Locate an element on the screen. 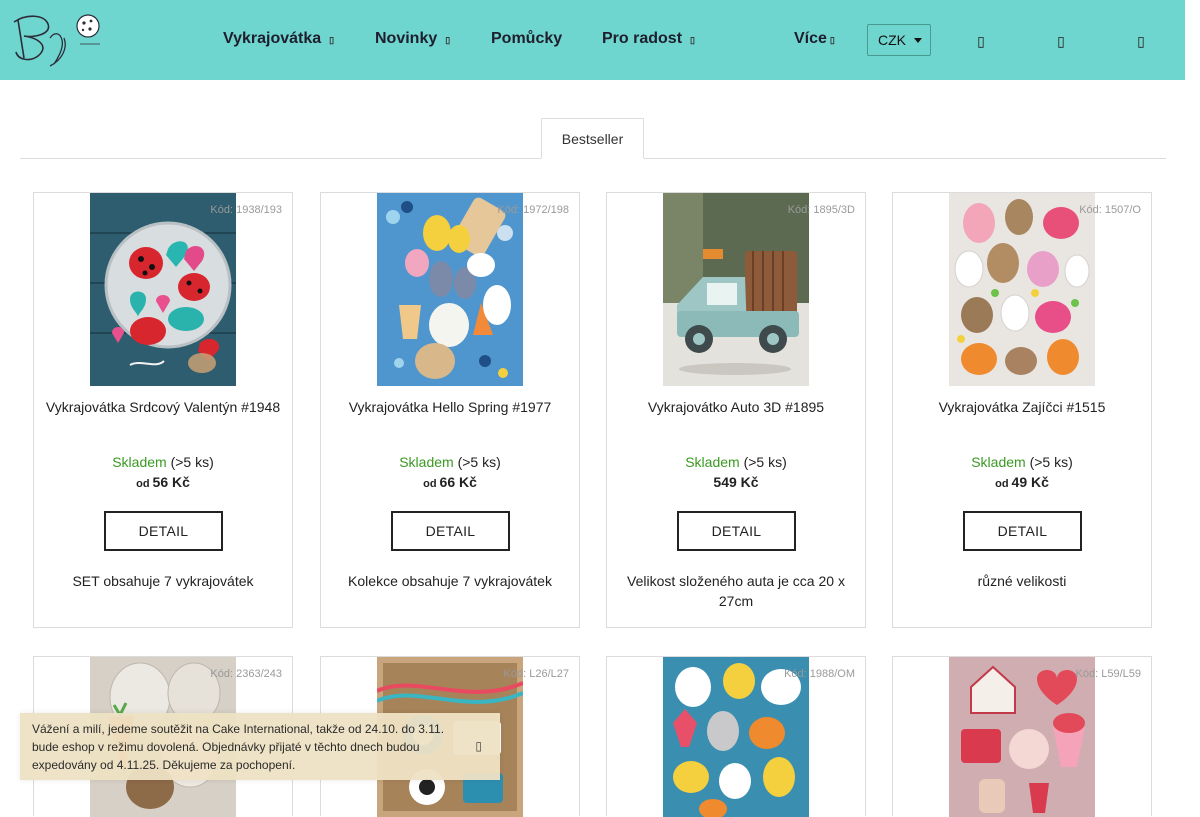 The height and width of the screenshot is (817, 1200). search-icon: ▯ is located at coordinates (981, 41).